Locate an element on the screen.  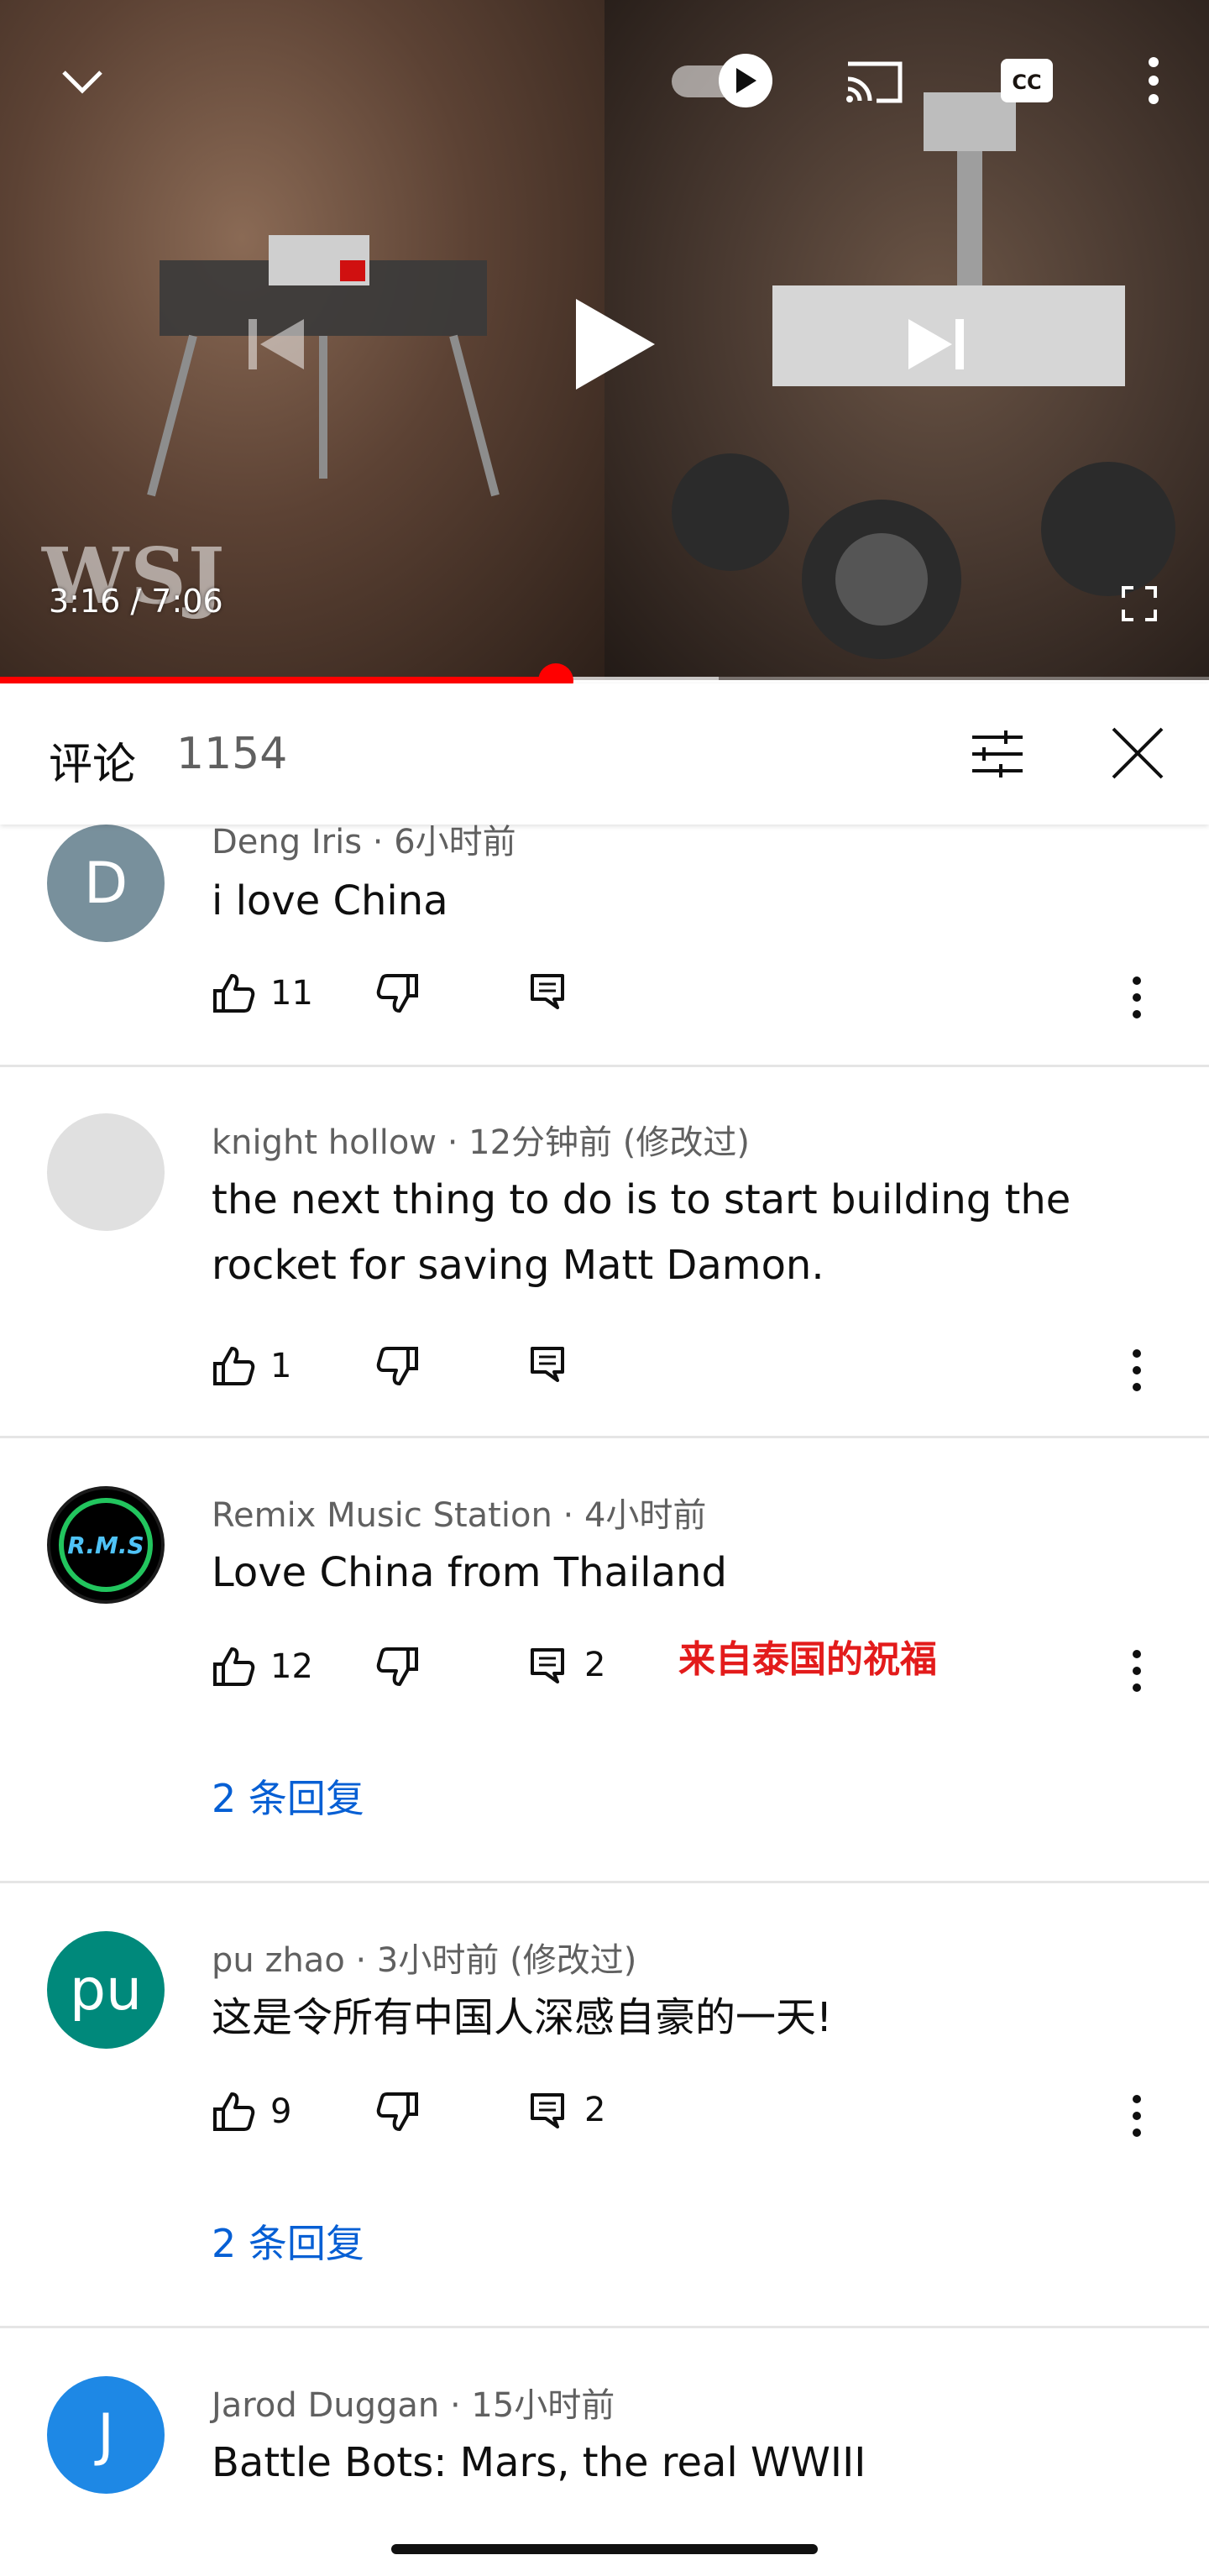
comment-text: 这是令所有中国人深感自豪的一天! is located at coordinates (522, 2018).